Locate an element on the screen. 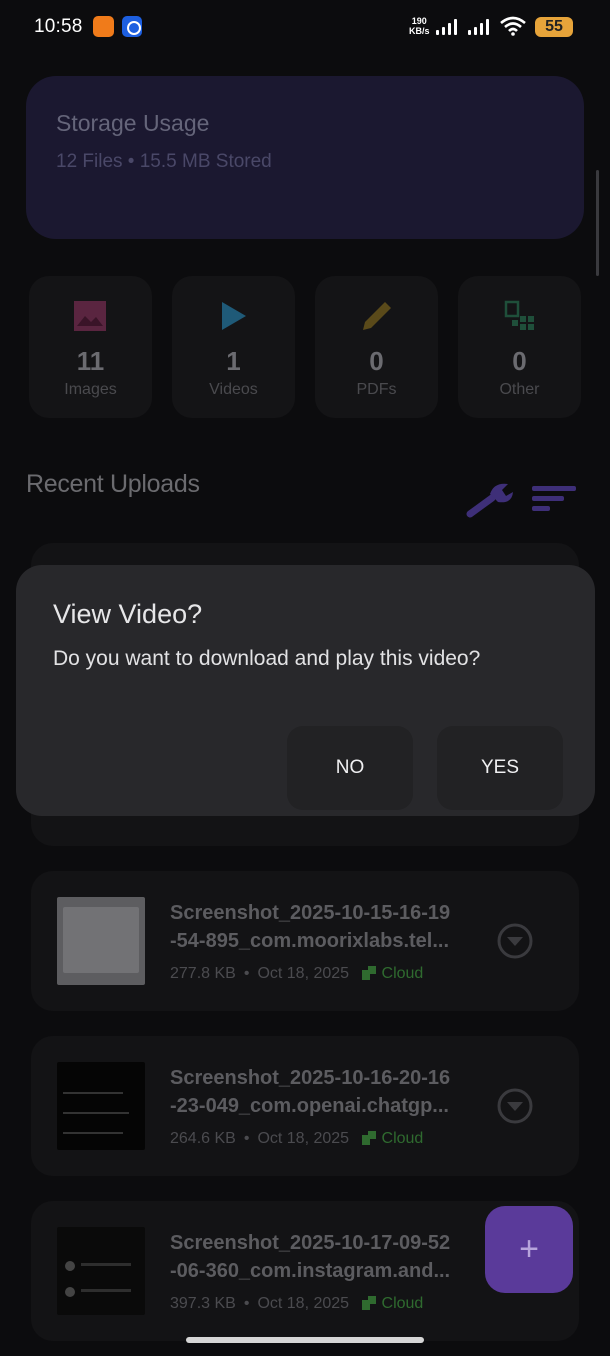 This screenshot has height=1356, width=610. pencil-icon is located at coordinates (377, 316).